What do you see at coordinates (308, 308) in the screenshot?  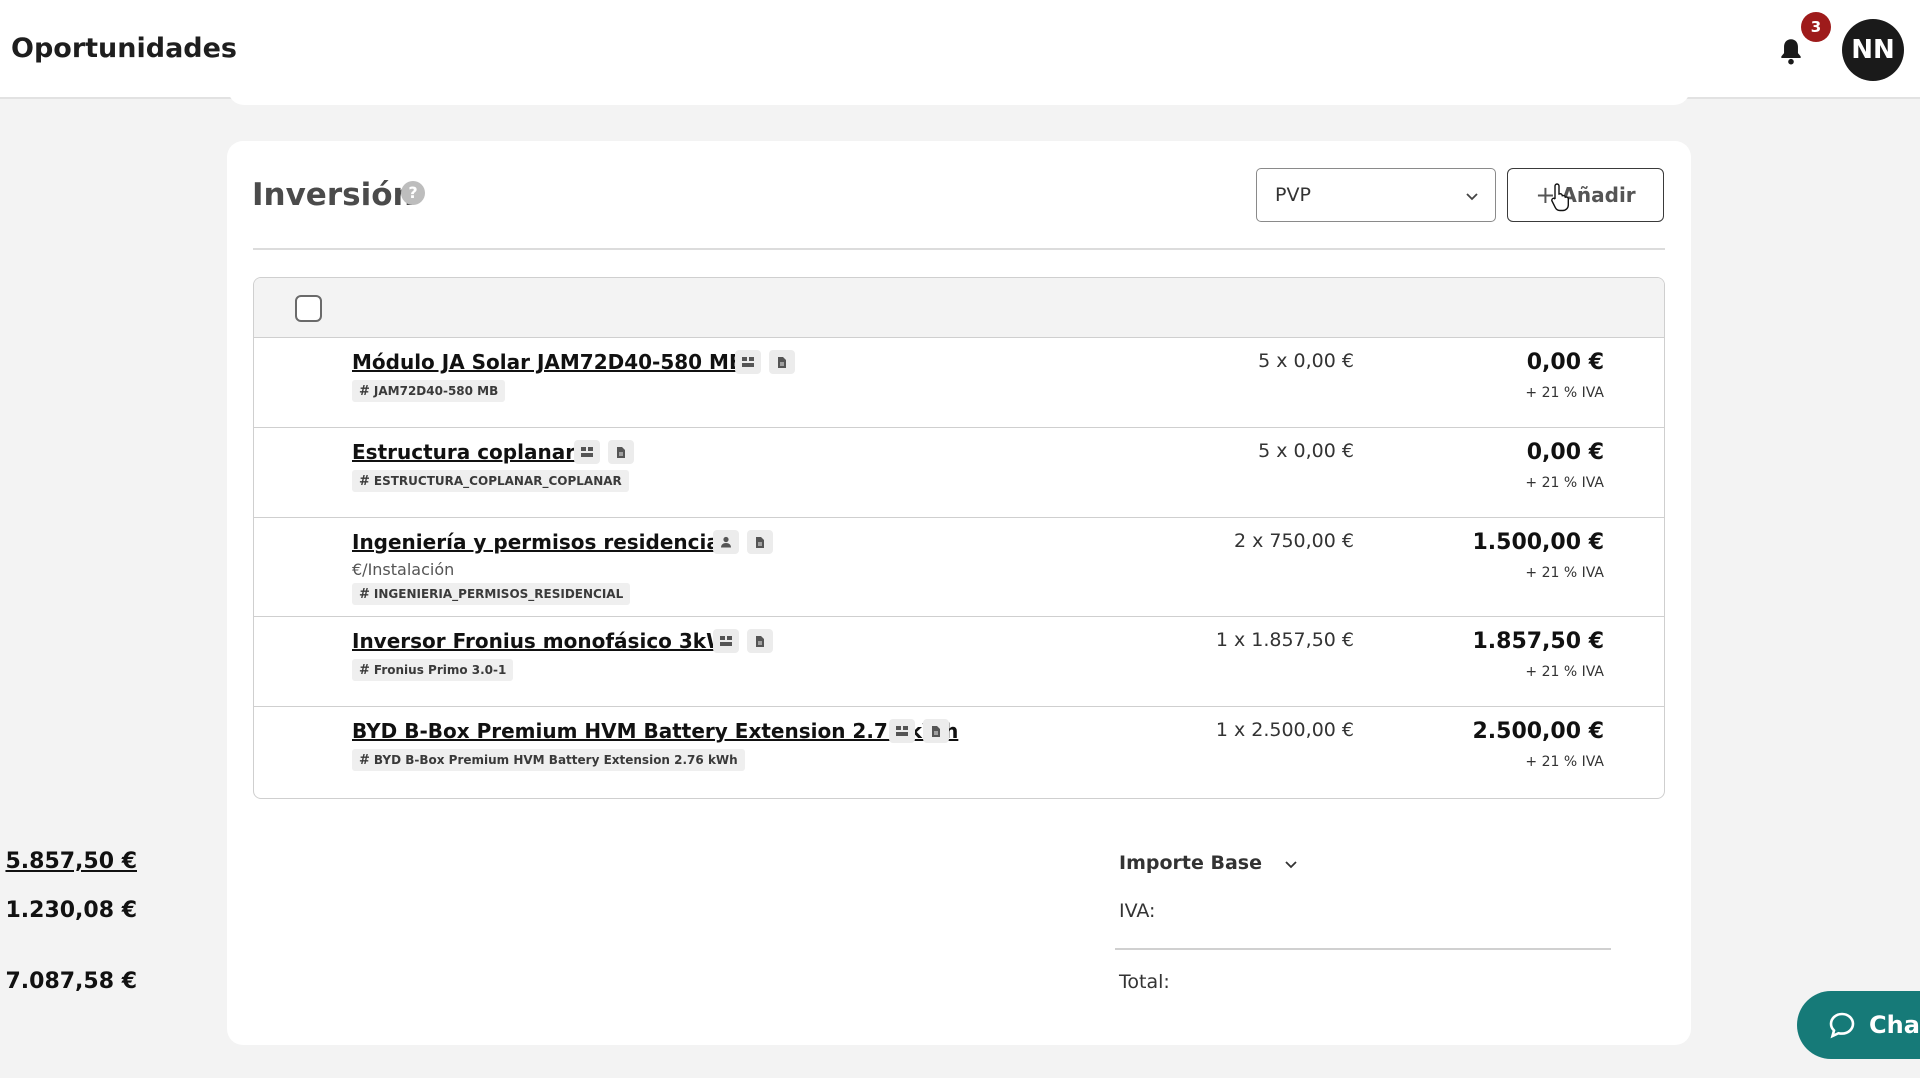 I see `select-all-checkbox` at bounding box center [308, 308].